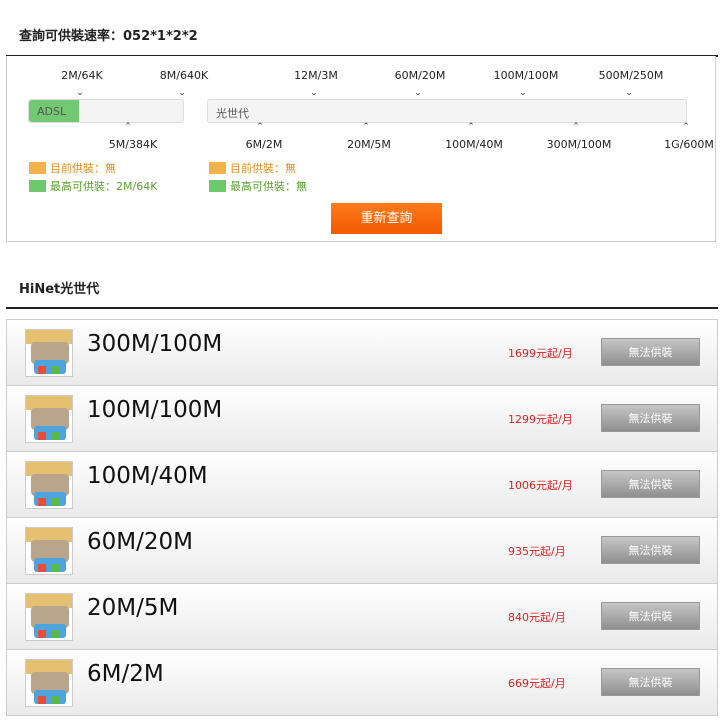 Image resolution: width=720 pixels, height=724 pixels. Describe the element at coordinates (537, 683) in the screenshot. I see `plan-price: 669元起/月` at that location.